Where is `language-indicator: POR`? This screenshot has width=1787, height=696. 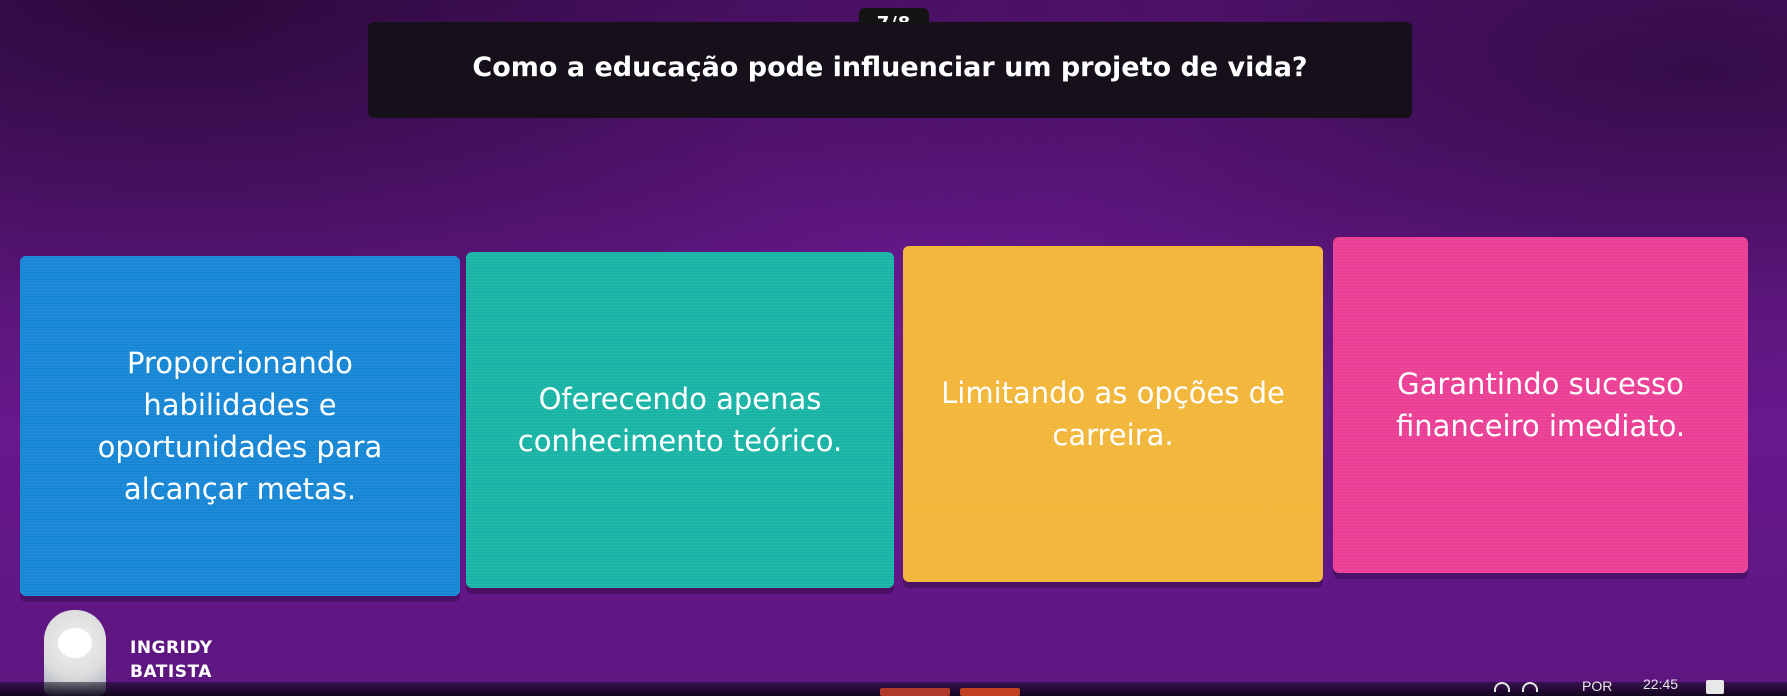
language-indicator: POR is located at coordinates (1597, 686).